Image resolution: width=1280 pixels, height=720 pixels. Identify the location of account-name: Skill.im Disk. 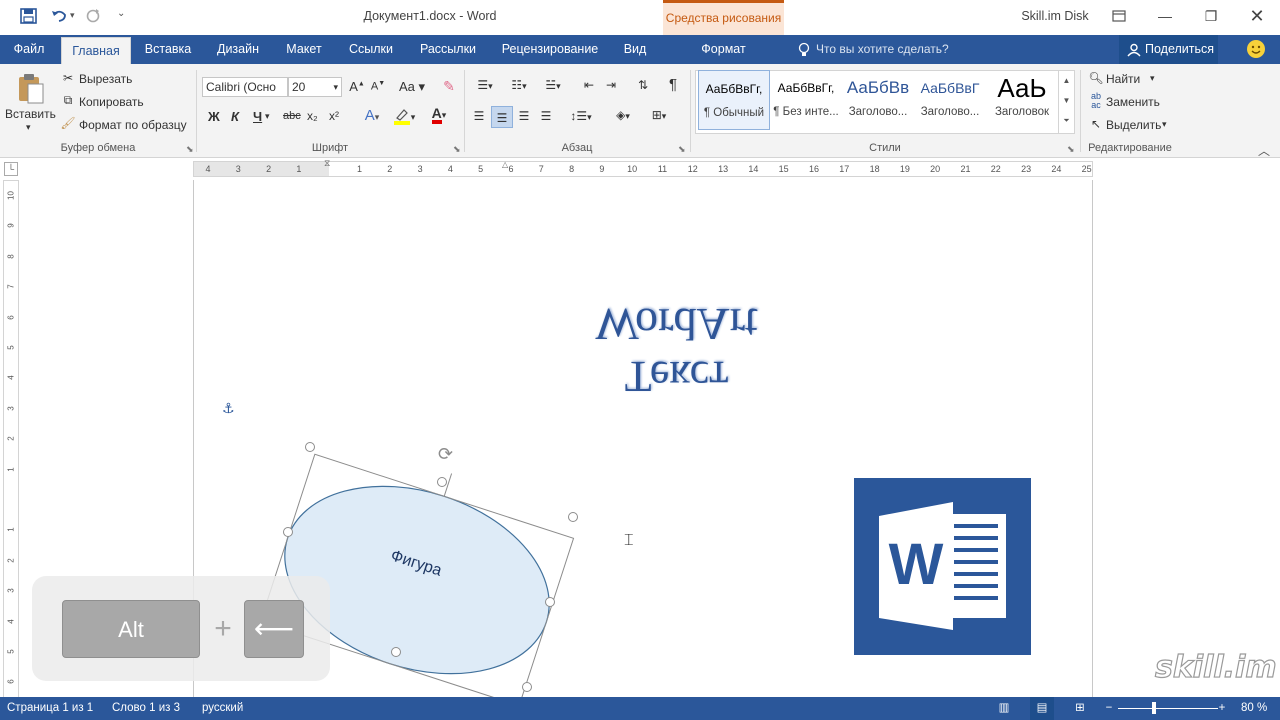
(1055, 16).